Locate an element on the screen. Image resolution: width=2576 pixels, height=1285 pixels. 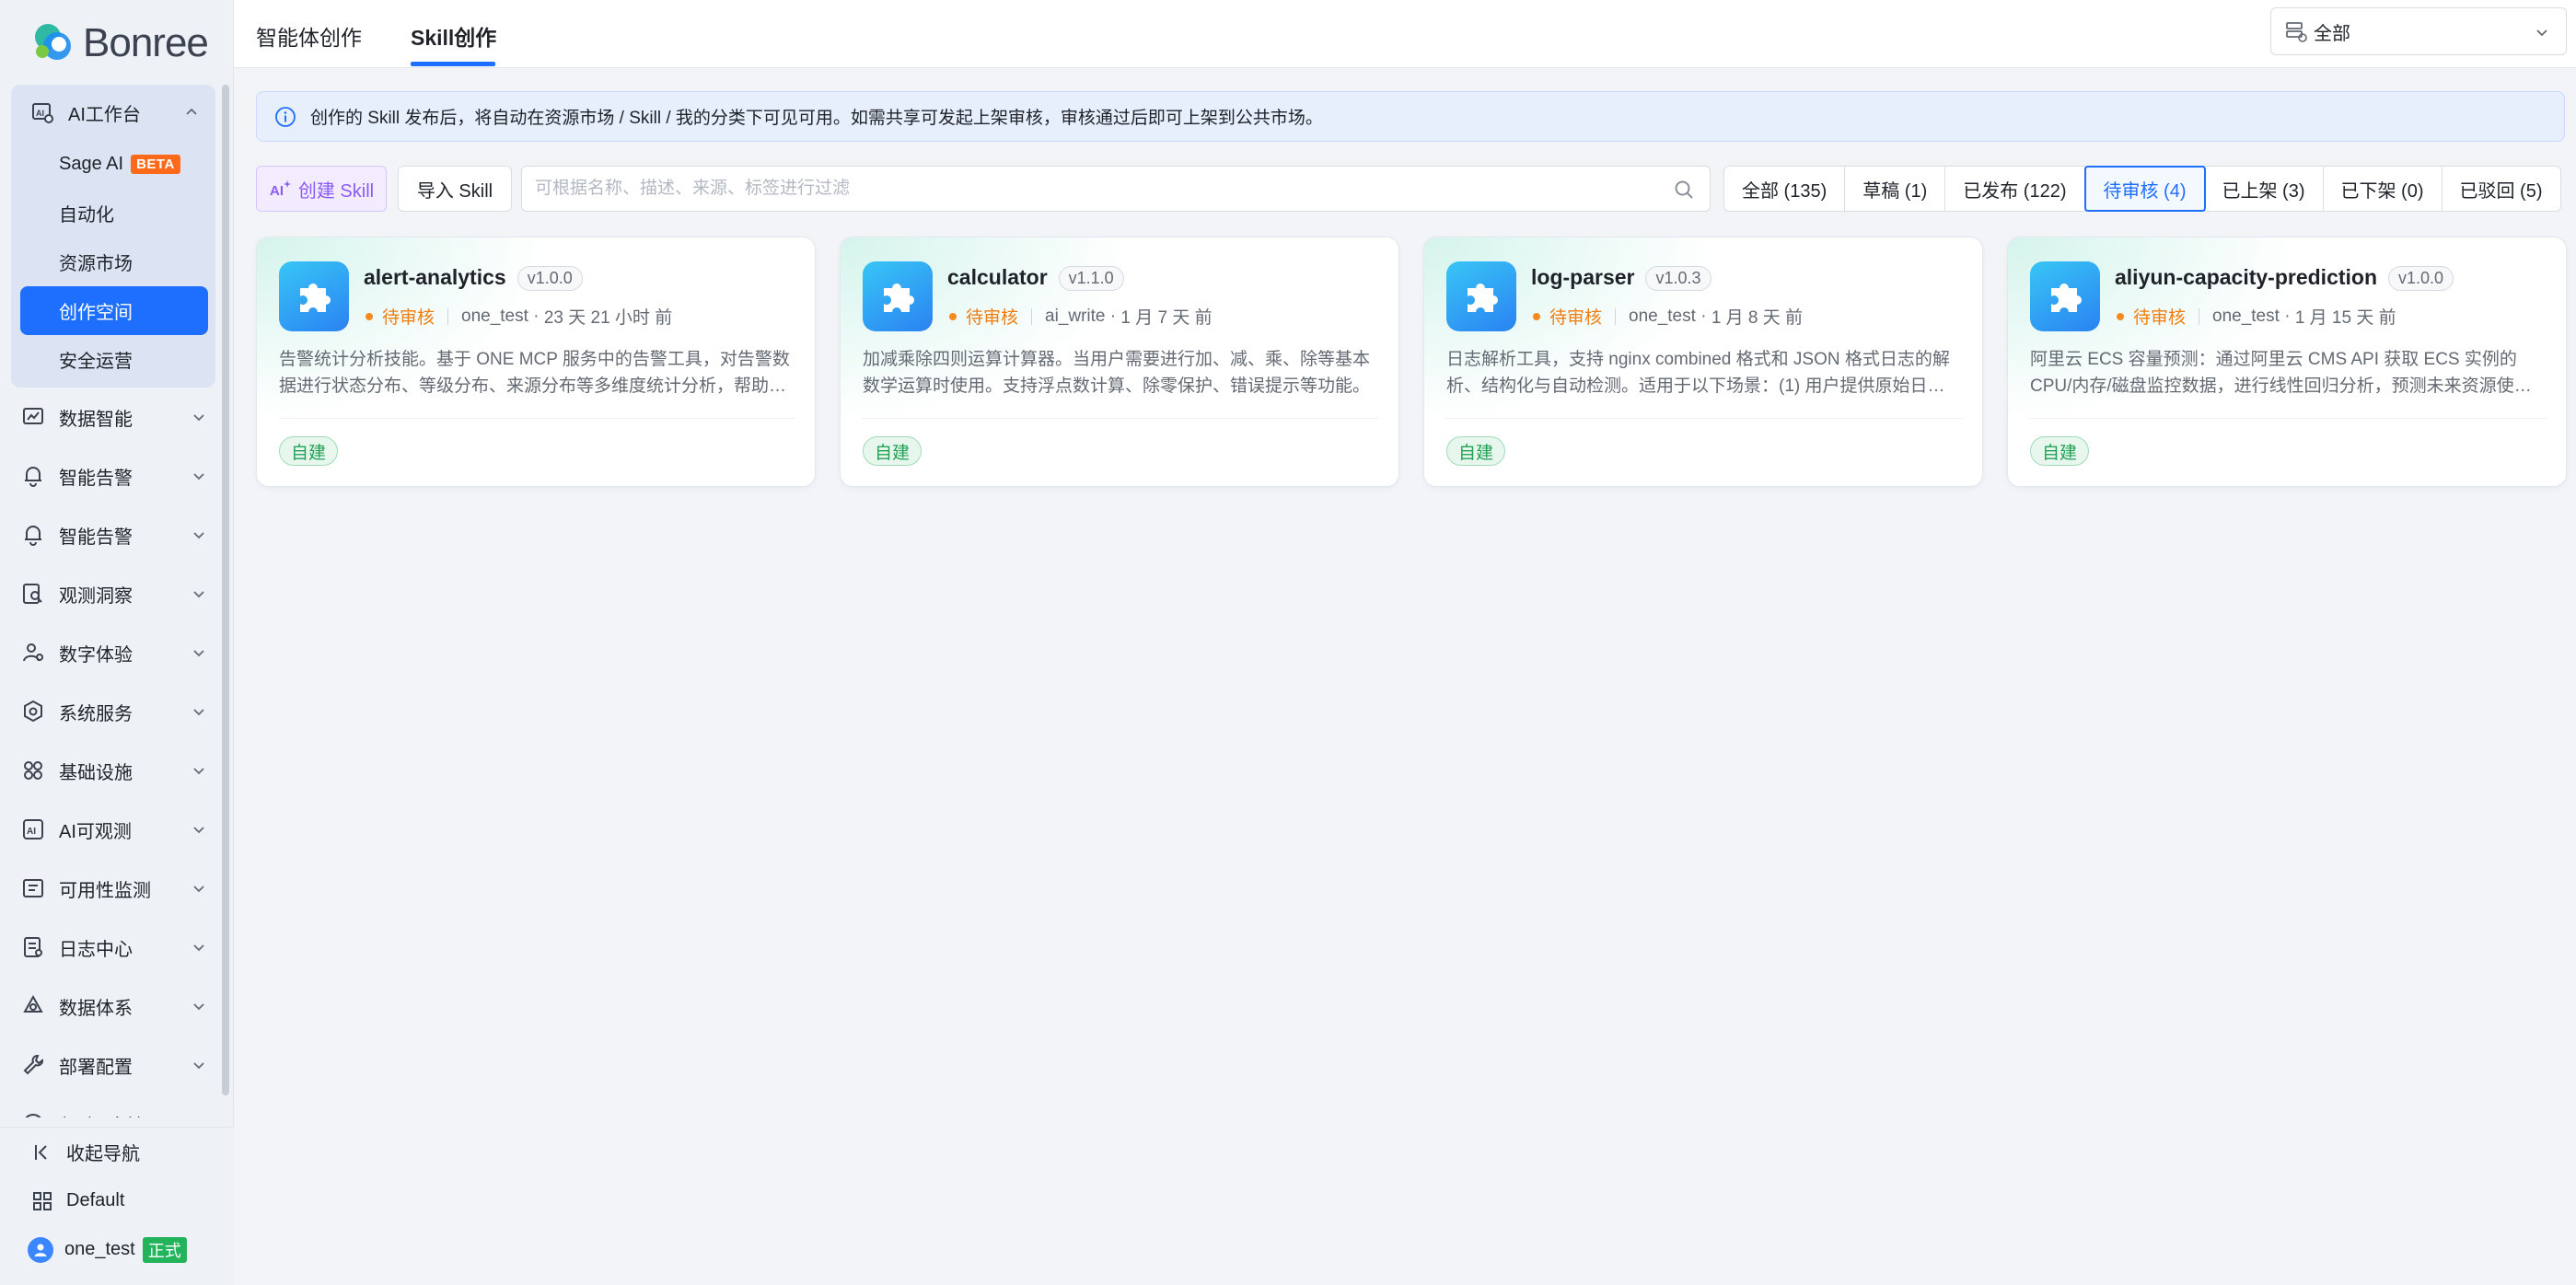
log-center-icon is located at coordinates (33, 947).